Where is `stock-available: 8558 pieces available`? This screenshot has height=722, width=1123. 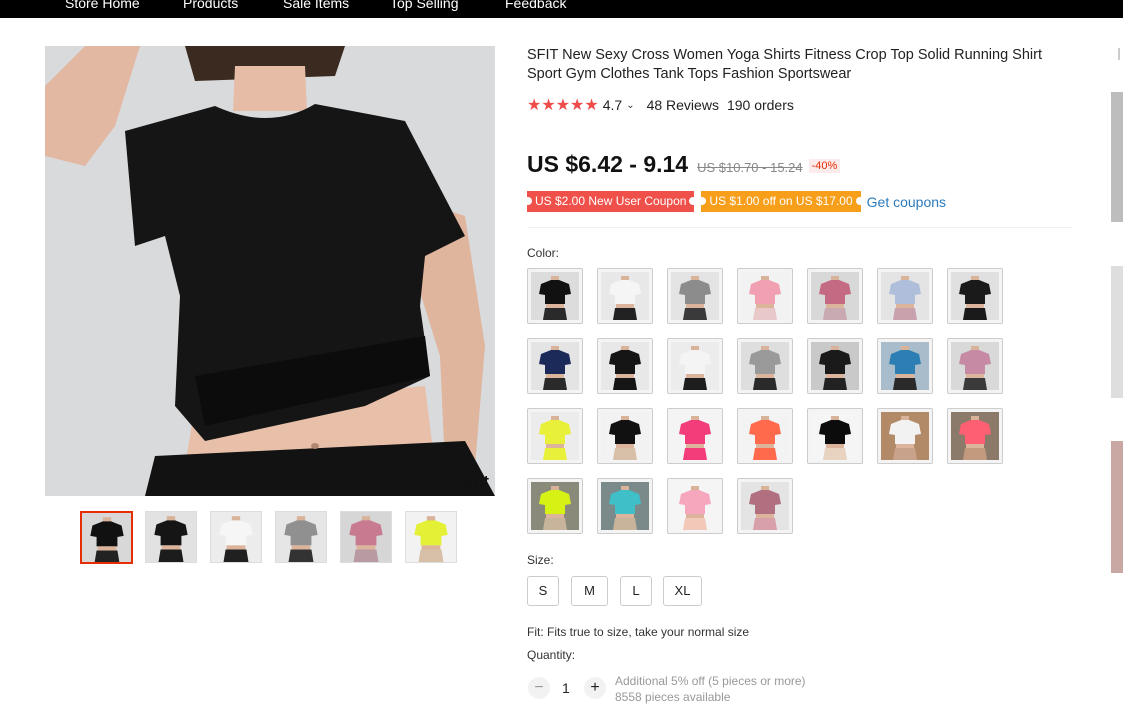
stock-available: 8558 pieces available is located at coordinates (673, 697).